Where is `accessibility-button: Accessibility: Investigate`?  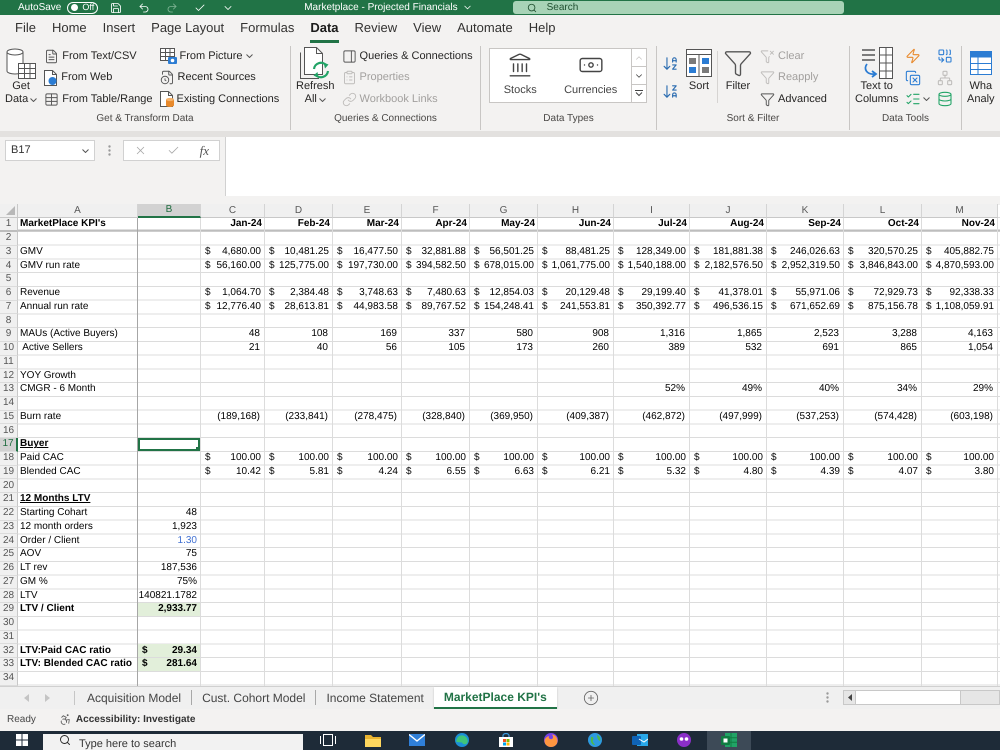
accessibility-button: Accessibility: Investigate is located at coordinates (127, 719).